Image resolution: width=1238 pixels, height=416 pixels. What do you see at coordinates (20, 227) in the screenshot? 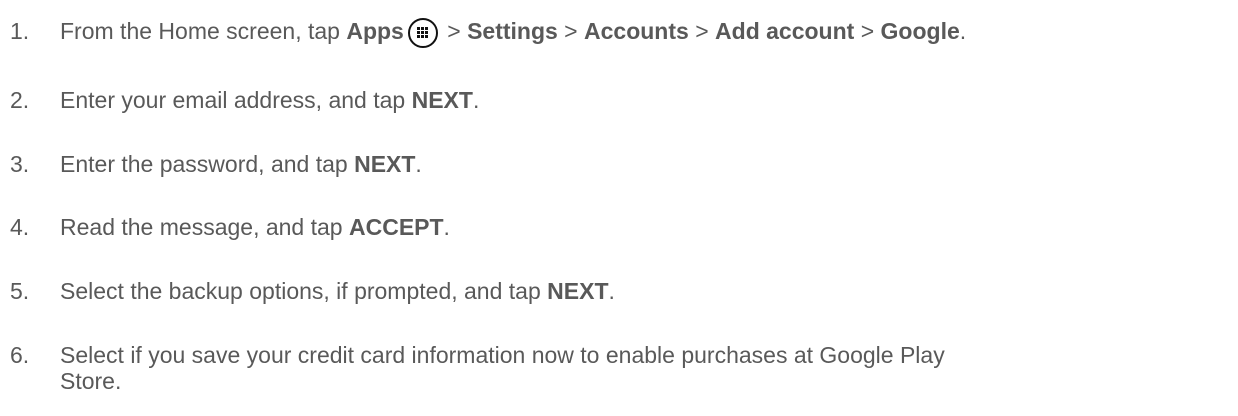
I see `step-number: 4.` at bounding box center [20, 227].